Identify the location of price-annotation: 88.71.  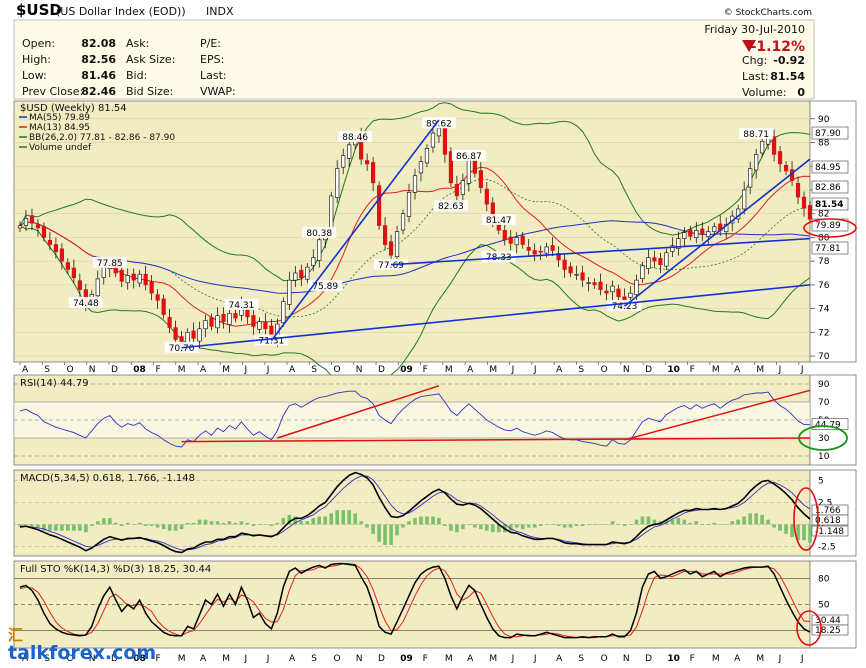
(756, 135).